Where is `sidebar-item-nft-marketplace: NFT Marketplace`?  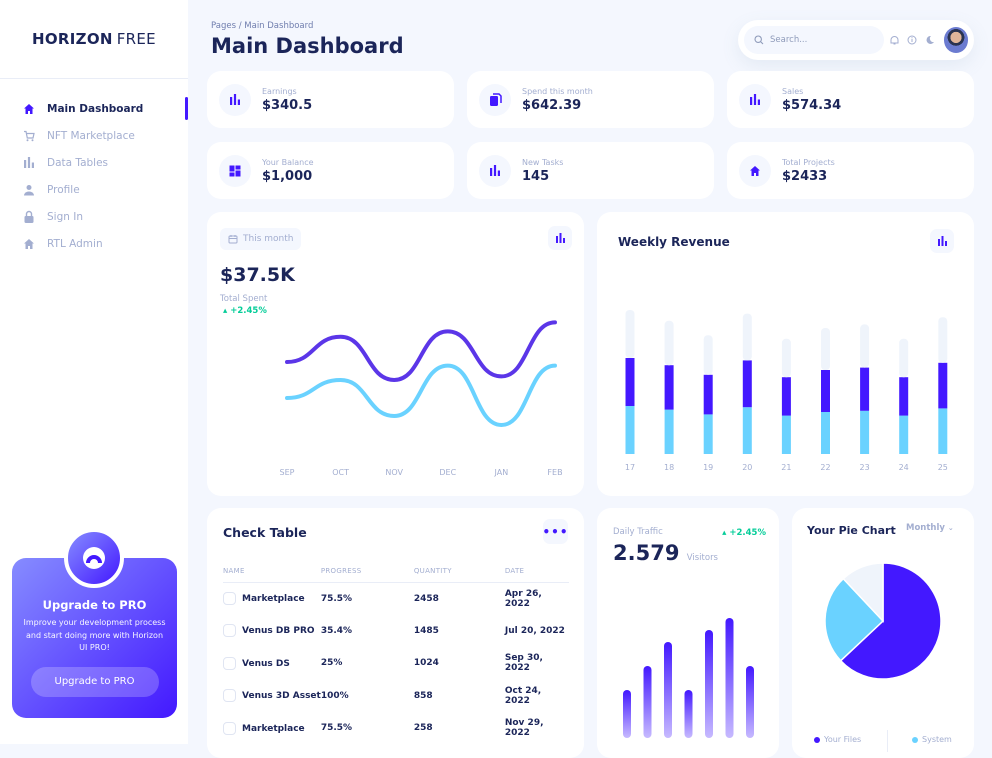 sidebar-item-nft-marketplace: NFT Marketplace is located at coordinates (94, 135).